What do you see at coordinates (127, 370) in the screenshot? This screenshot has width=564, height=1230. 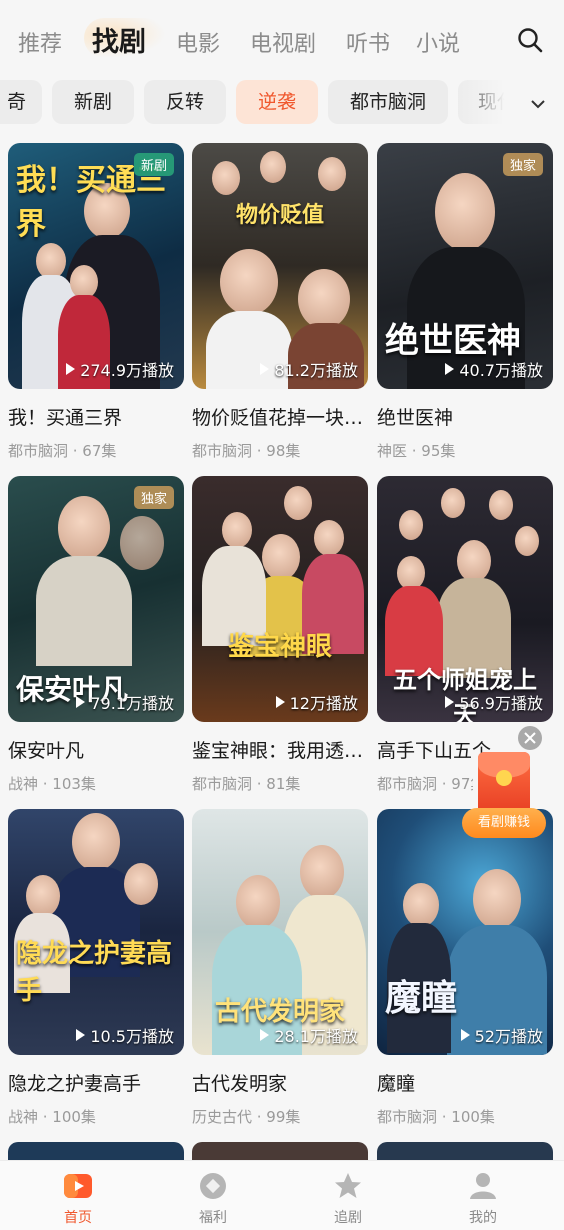 I see `play-count-text: 274.9万播放` at bounding box center [127, 370].